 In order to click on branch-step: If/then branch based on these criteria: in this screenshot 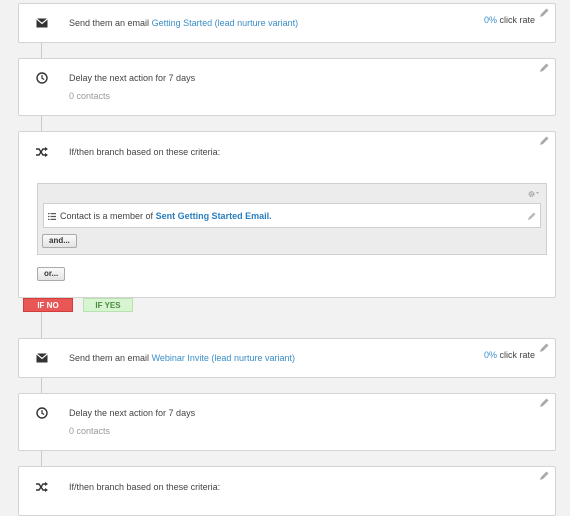, I will do `click(287, 491)`.